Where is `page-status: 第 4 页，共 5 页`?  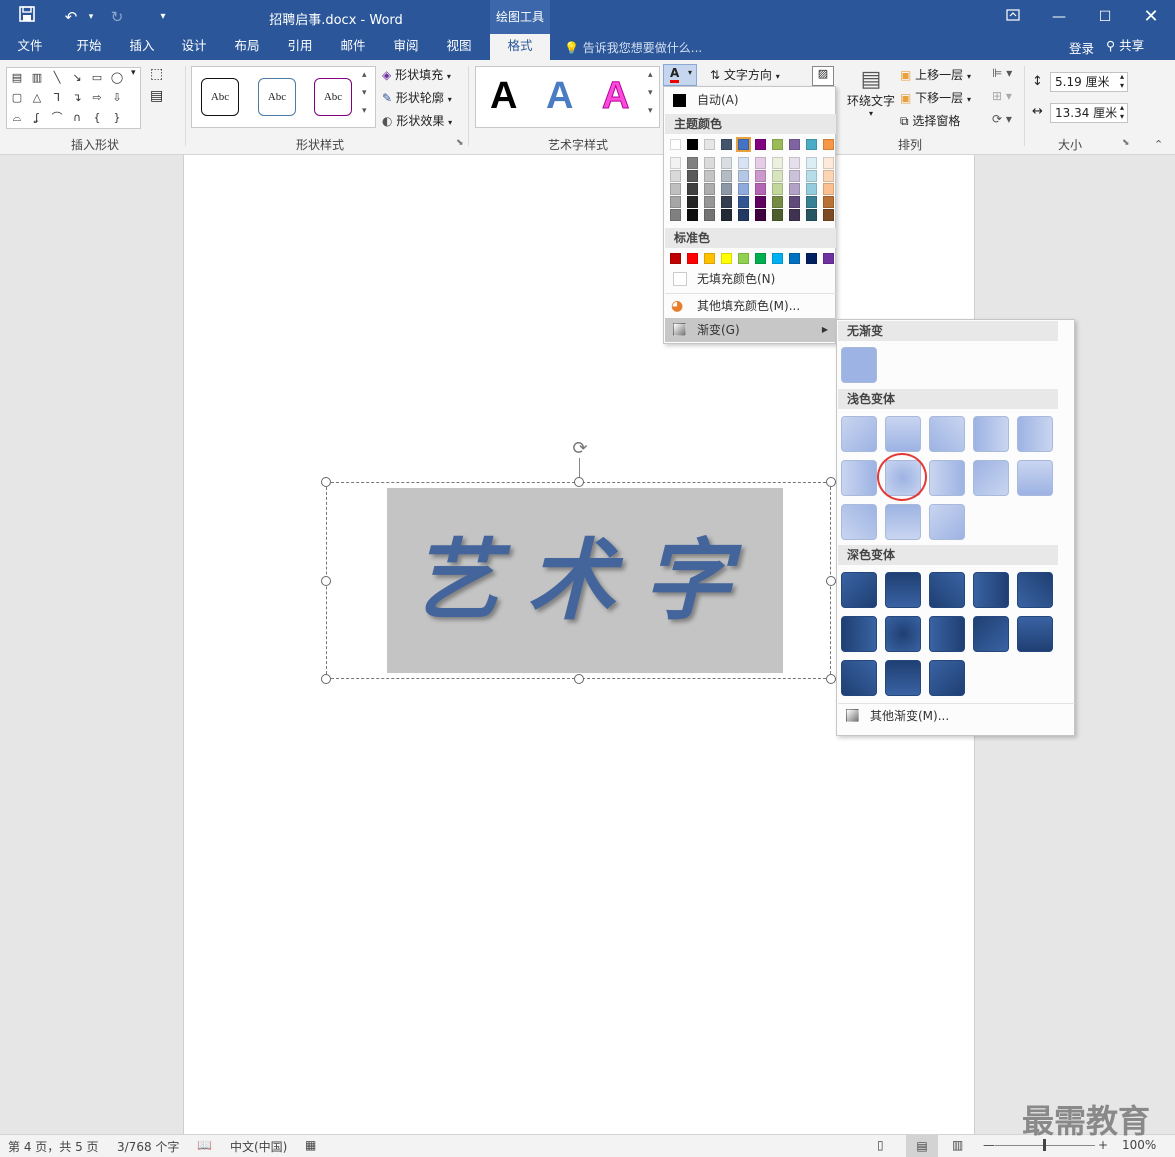
page-status: 第 4 页，共 5 页 is located at coordinates (53, 1146).